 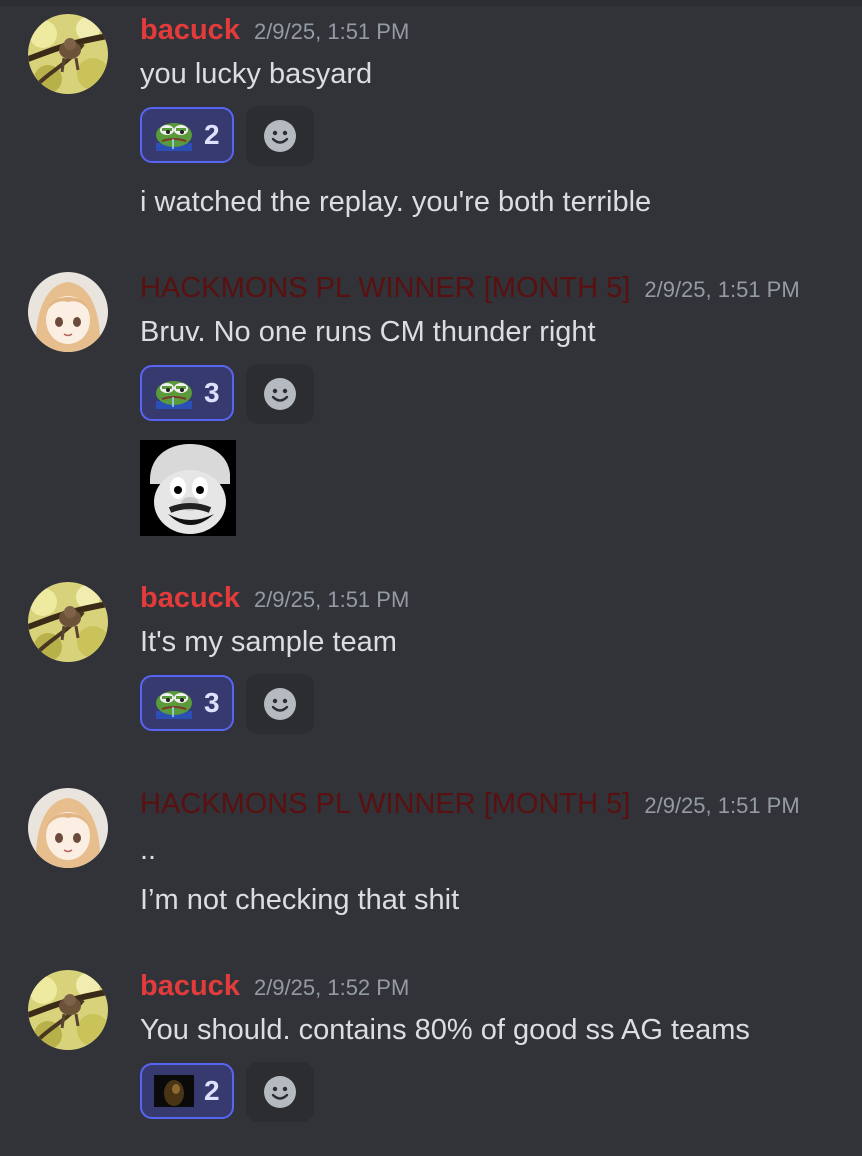 I want to click on message-text: Bruv. No one runs CM thunder right, so click(x=368, y=332).